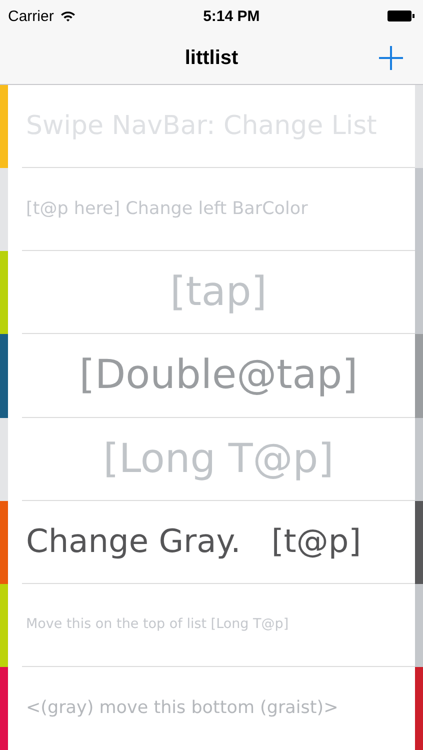  What do you see at coordinates (211, 58) in the screenshot?
I see `nav-title: littlist` at bounding box center [211, 58].